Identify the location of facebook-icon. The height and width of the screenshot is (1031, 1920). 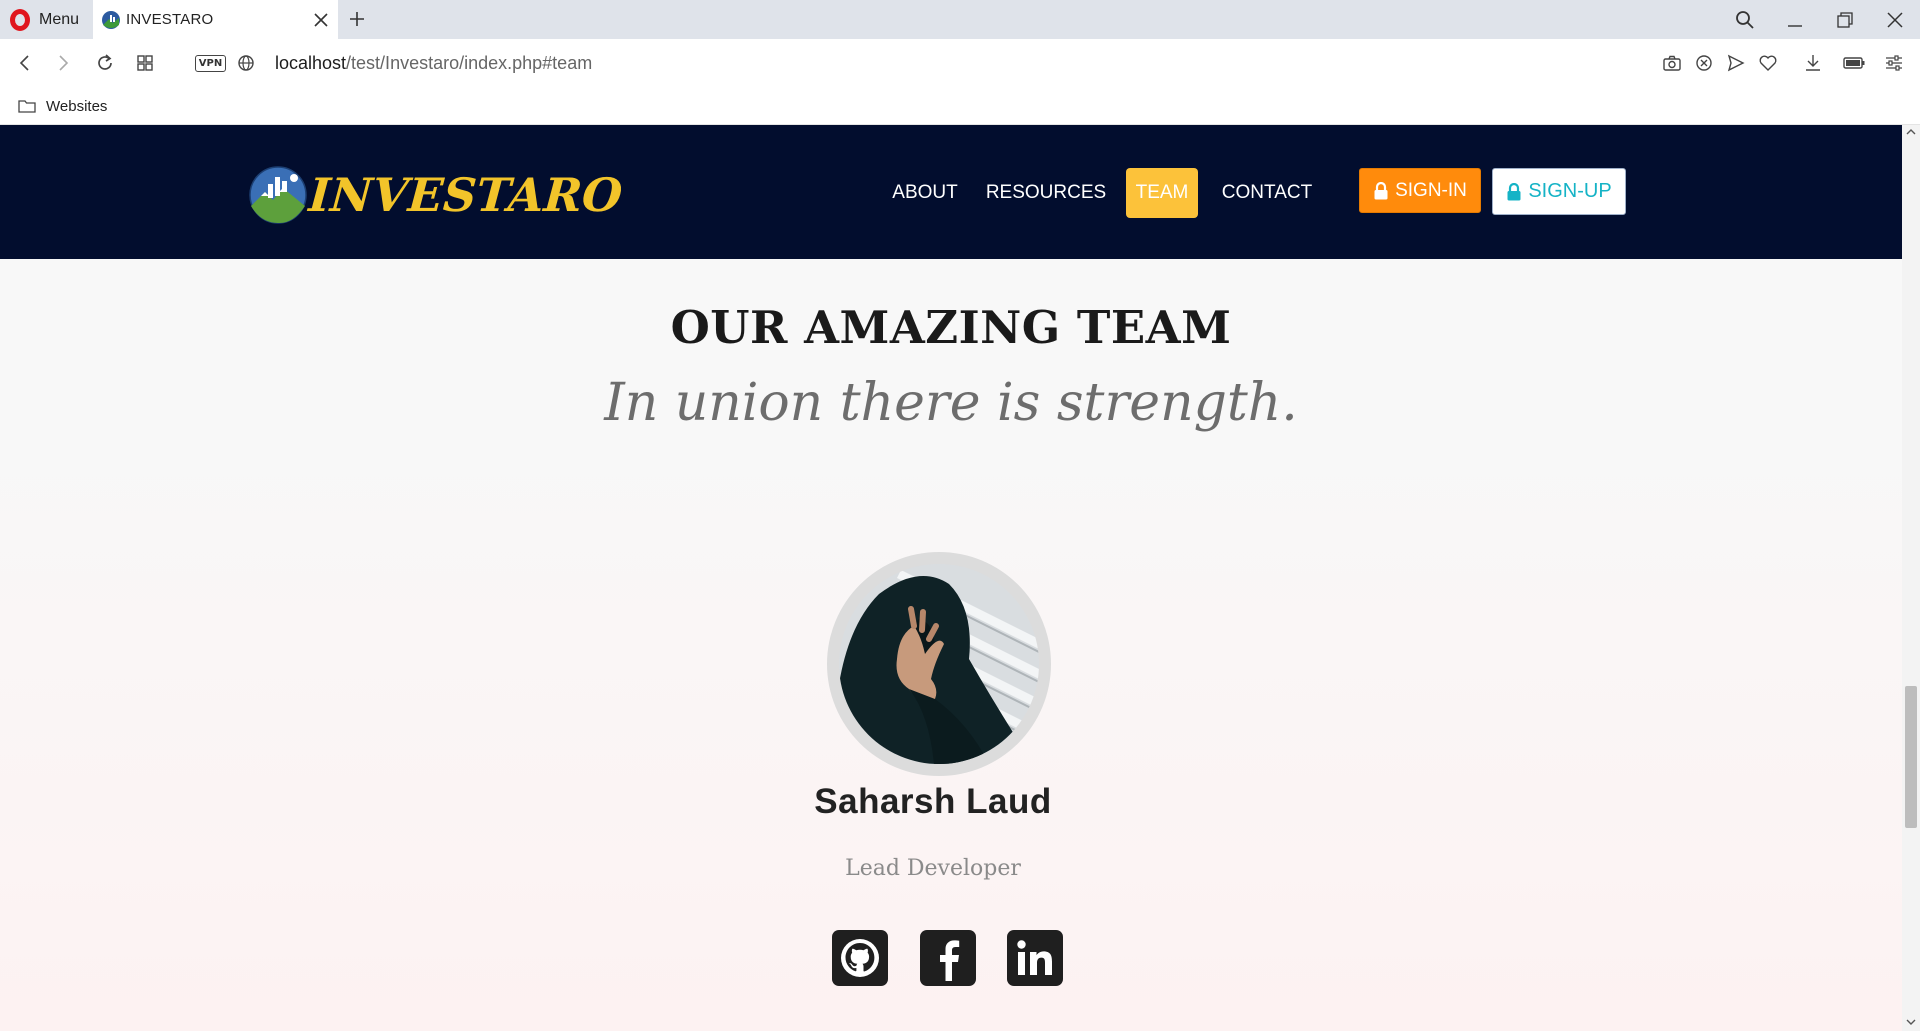
(948, 958).